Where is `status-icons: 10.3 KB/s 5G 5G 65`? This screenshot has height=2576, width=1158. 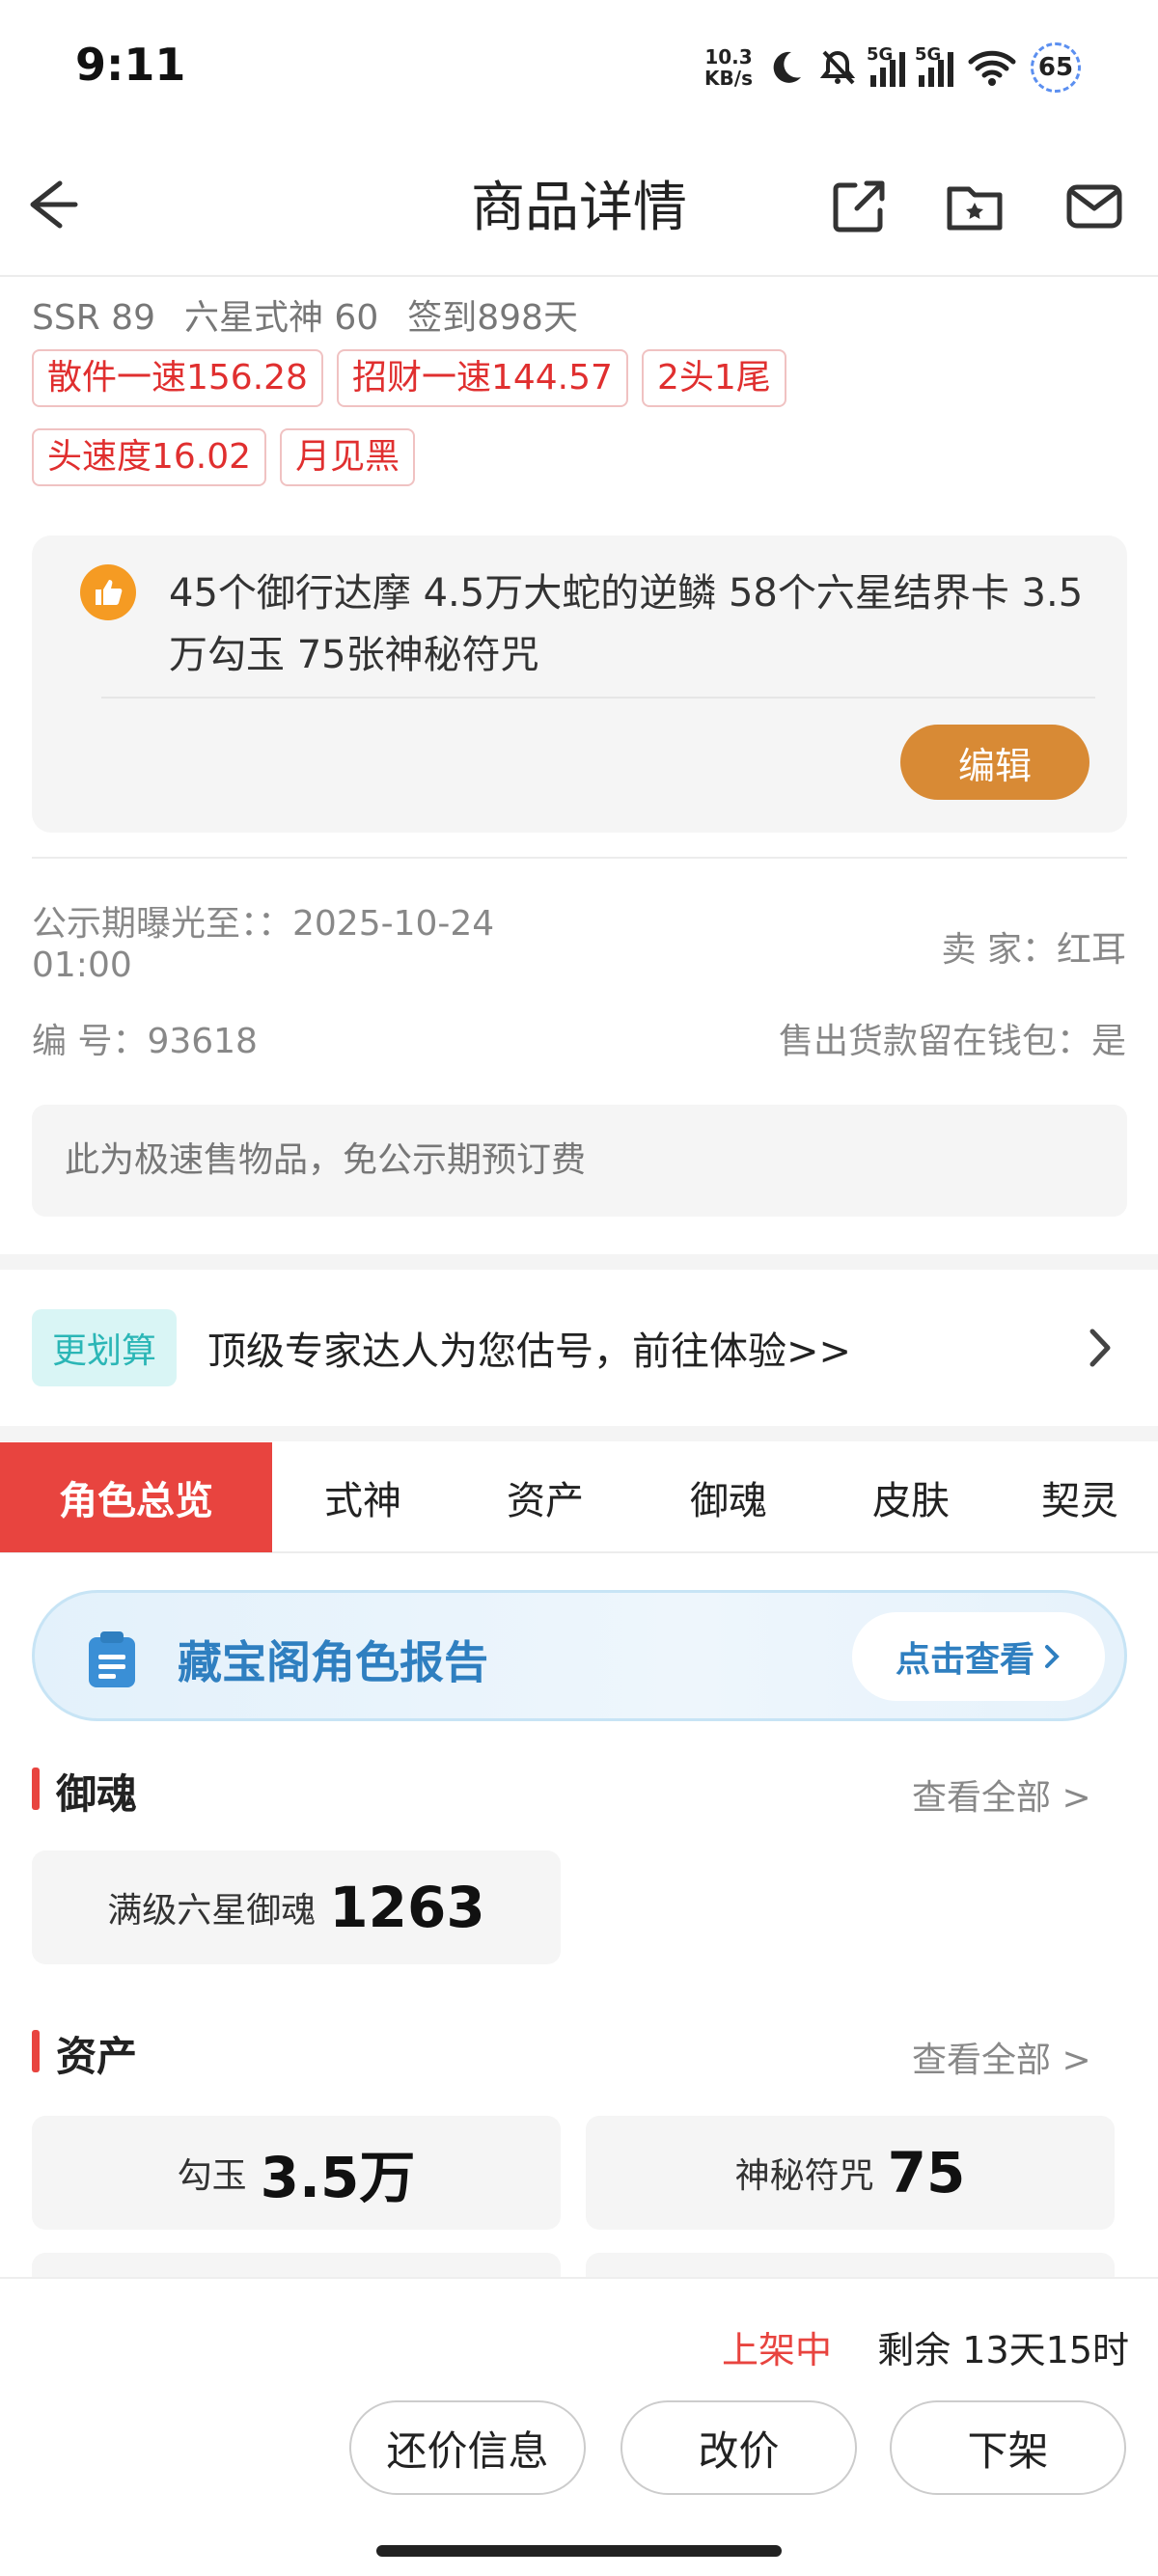 status-icons: 10.3 KB/s 5G 5G 65 is located at coordinates (892, 67).